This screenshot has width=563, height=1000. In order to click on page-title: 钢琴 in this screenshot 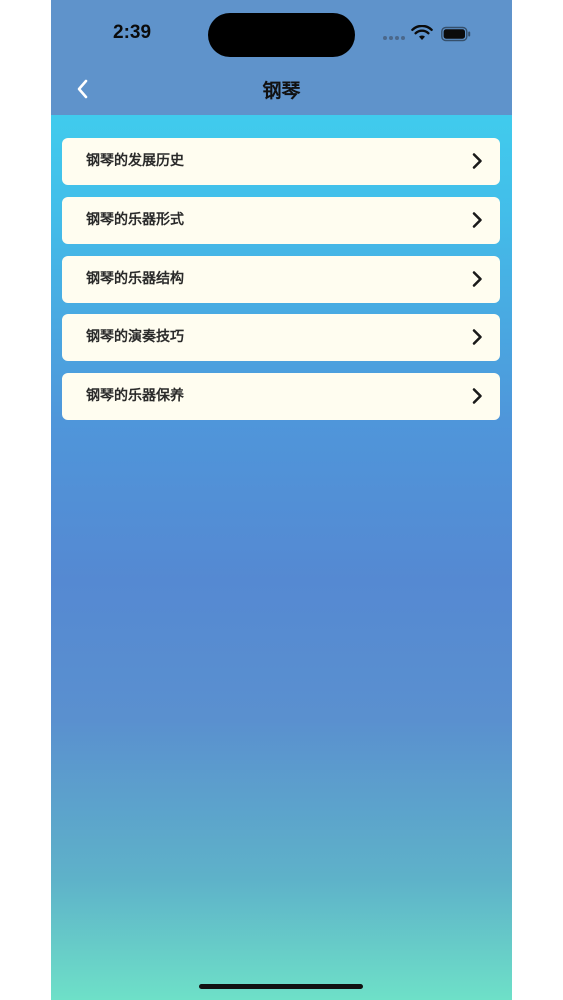, I will do `click(281, 91)`.